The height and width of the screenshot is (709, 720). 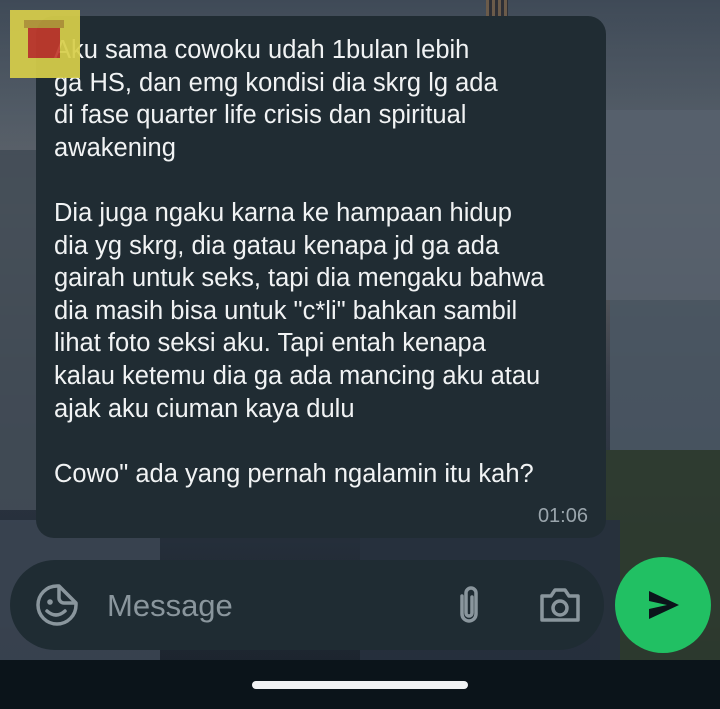 I want to click on overlay-sticker-inner, so click(x=44, y=43).